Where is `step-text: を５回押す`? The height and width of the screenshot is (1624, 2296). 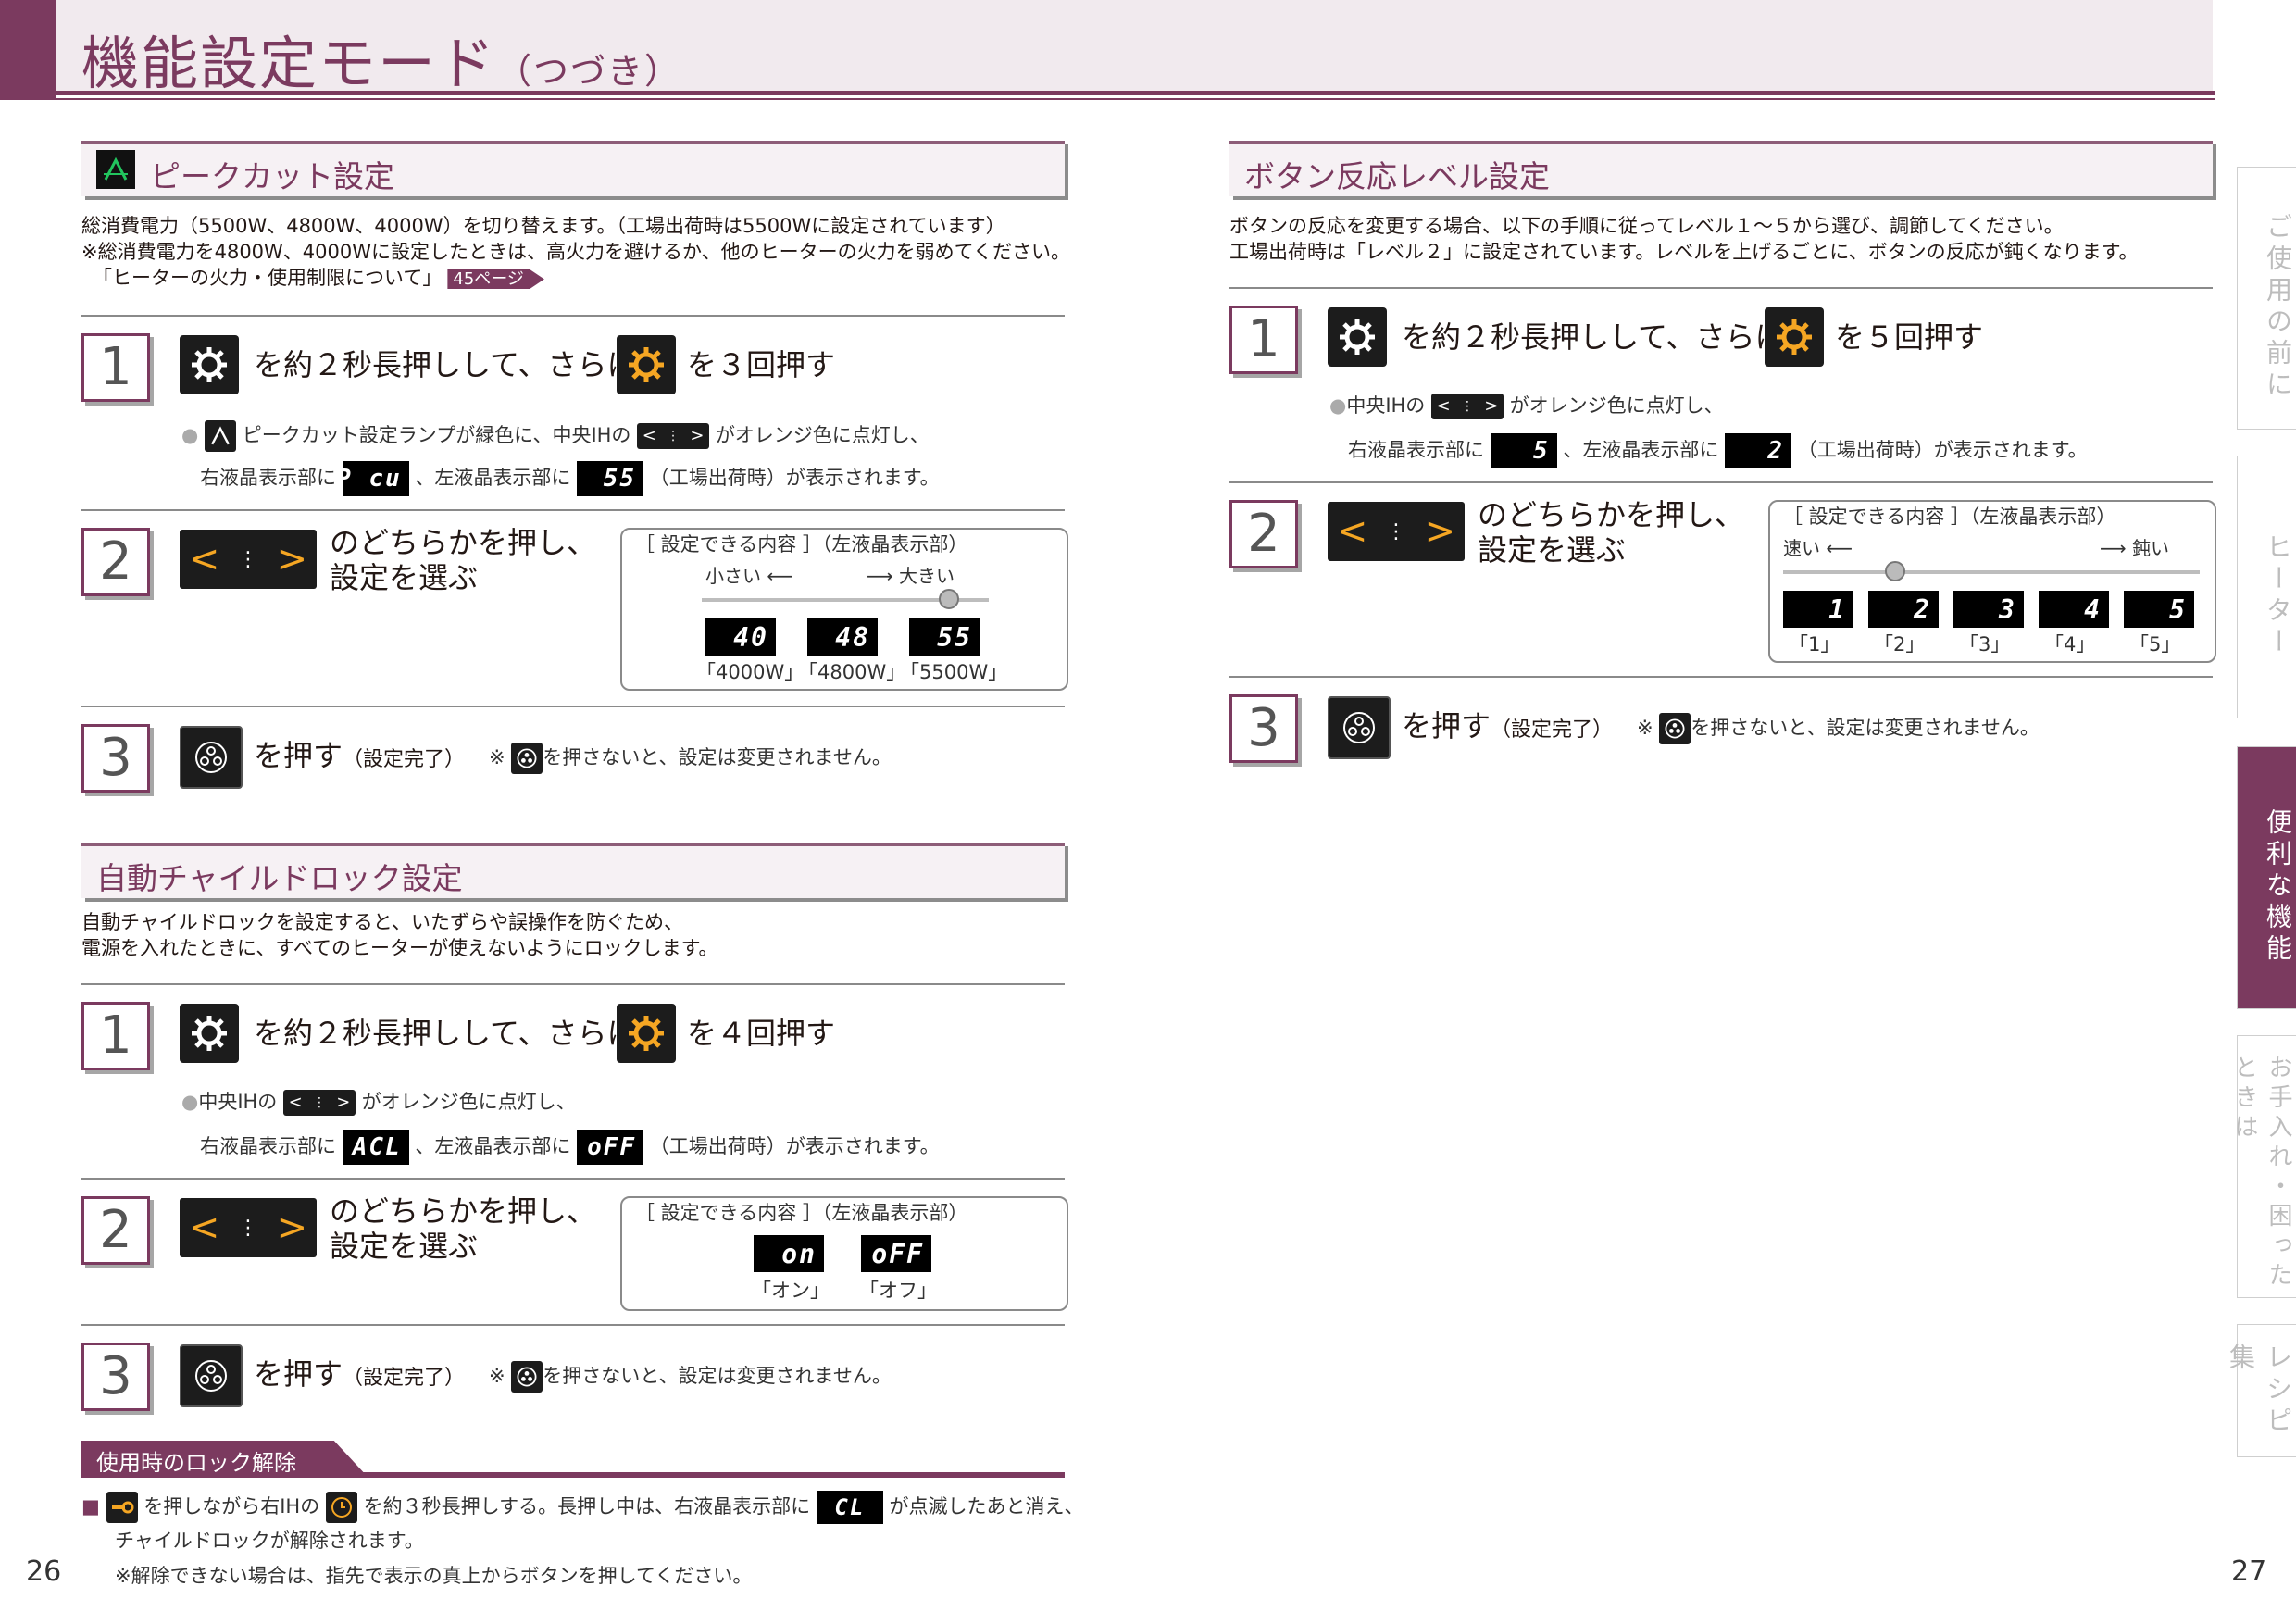
step-text: を５回押す is located at coordinates (1909, 337).